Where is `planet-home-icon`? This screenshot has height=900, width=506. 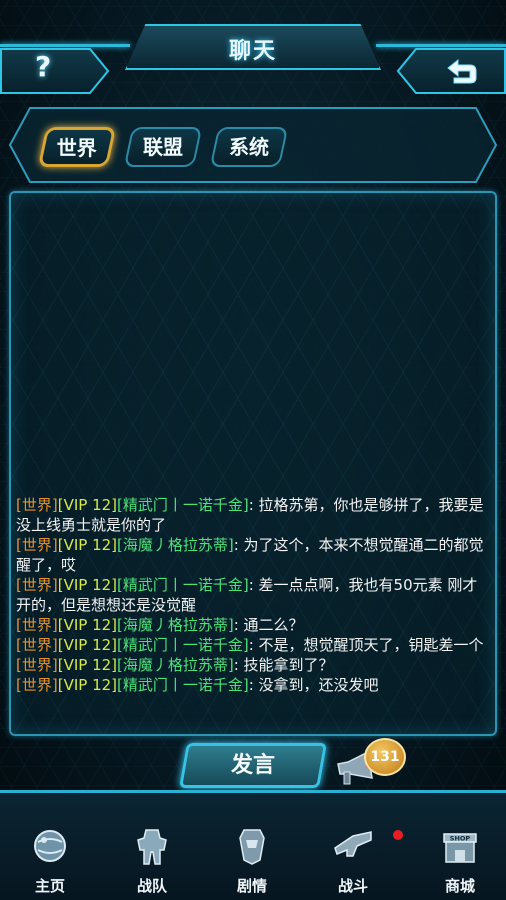 planet-home-icon is located at coordinates (50, 846).